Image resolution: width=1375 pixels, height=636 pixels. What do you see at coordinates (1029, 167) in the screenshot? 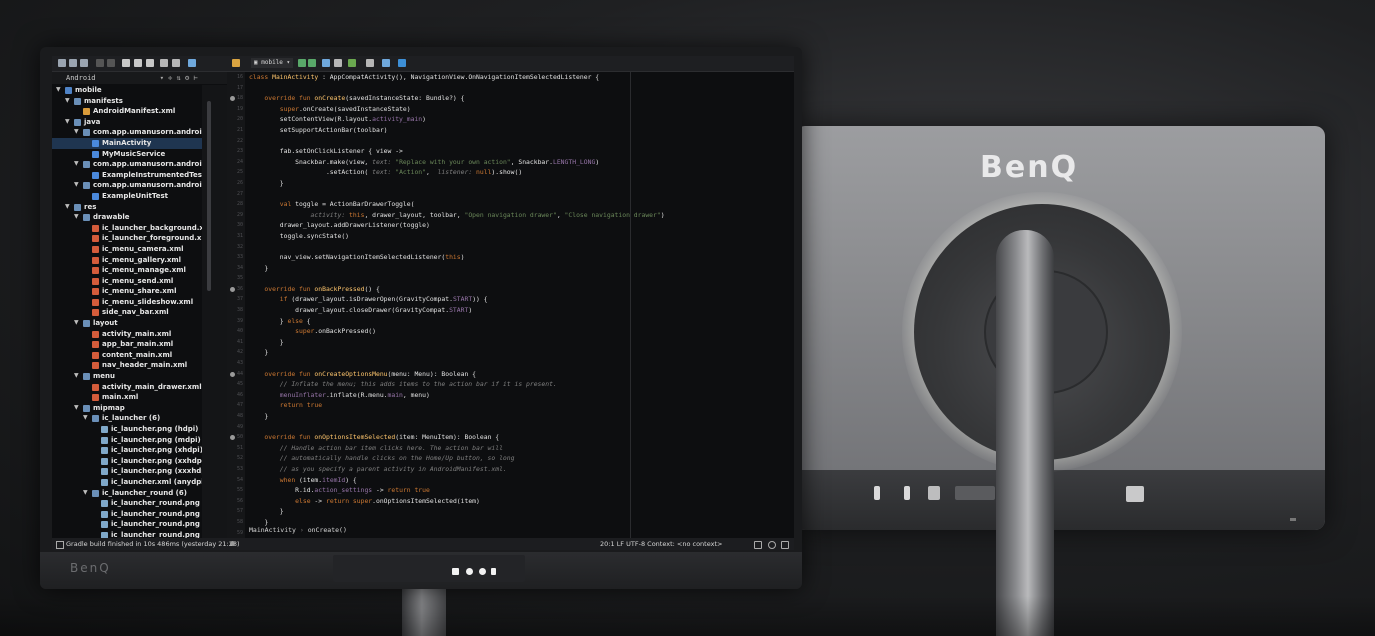
I see `rear-brand-logo: BenQ` at bounding box center [1029, 167].